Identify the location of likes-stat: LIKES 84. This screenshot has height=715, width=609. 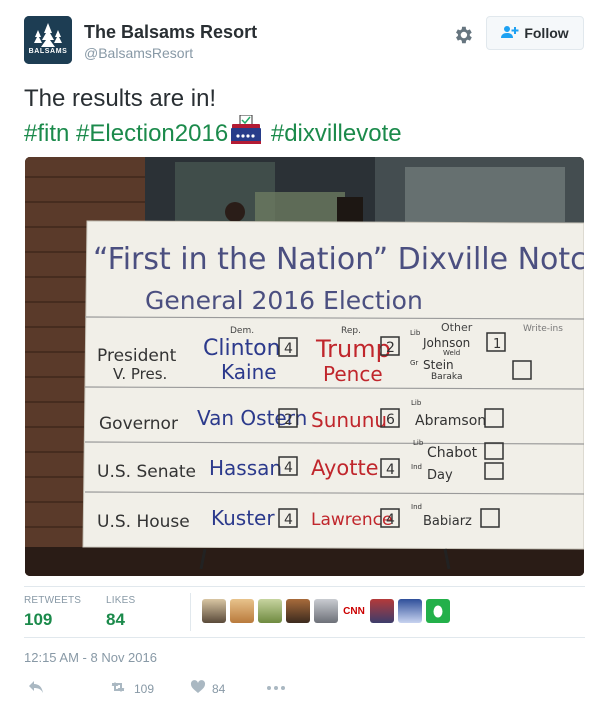
(120, 612).